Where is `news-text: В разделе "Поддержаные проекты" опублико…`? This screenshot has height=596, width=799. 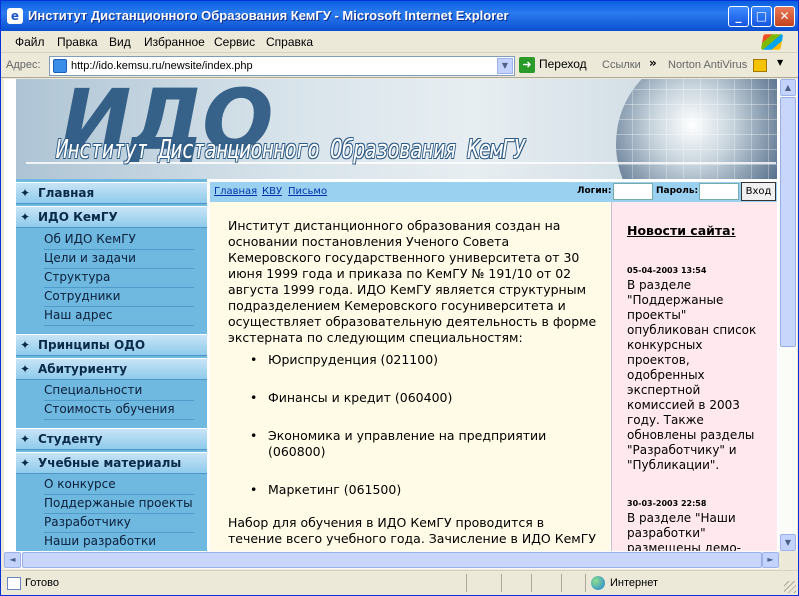 news-text: В разделе "Поддержаные проекты" опублико… is located at coordinates (692, 375).